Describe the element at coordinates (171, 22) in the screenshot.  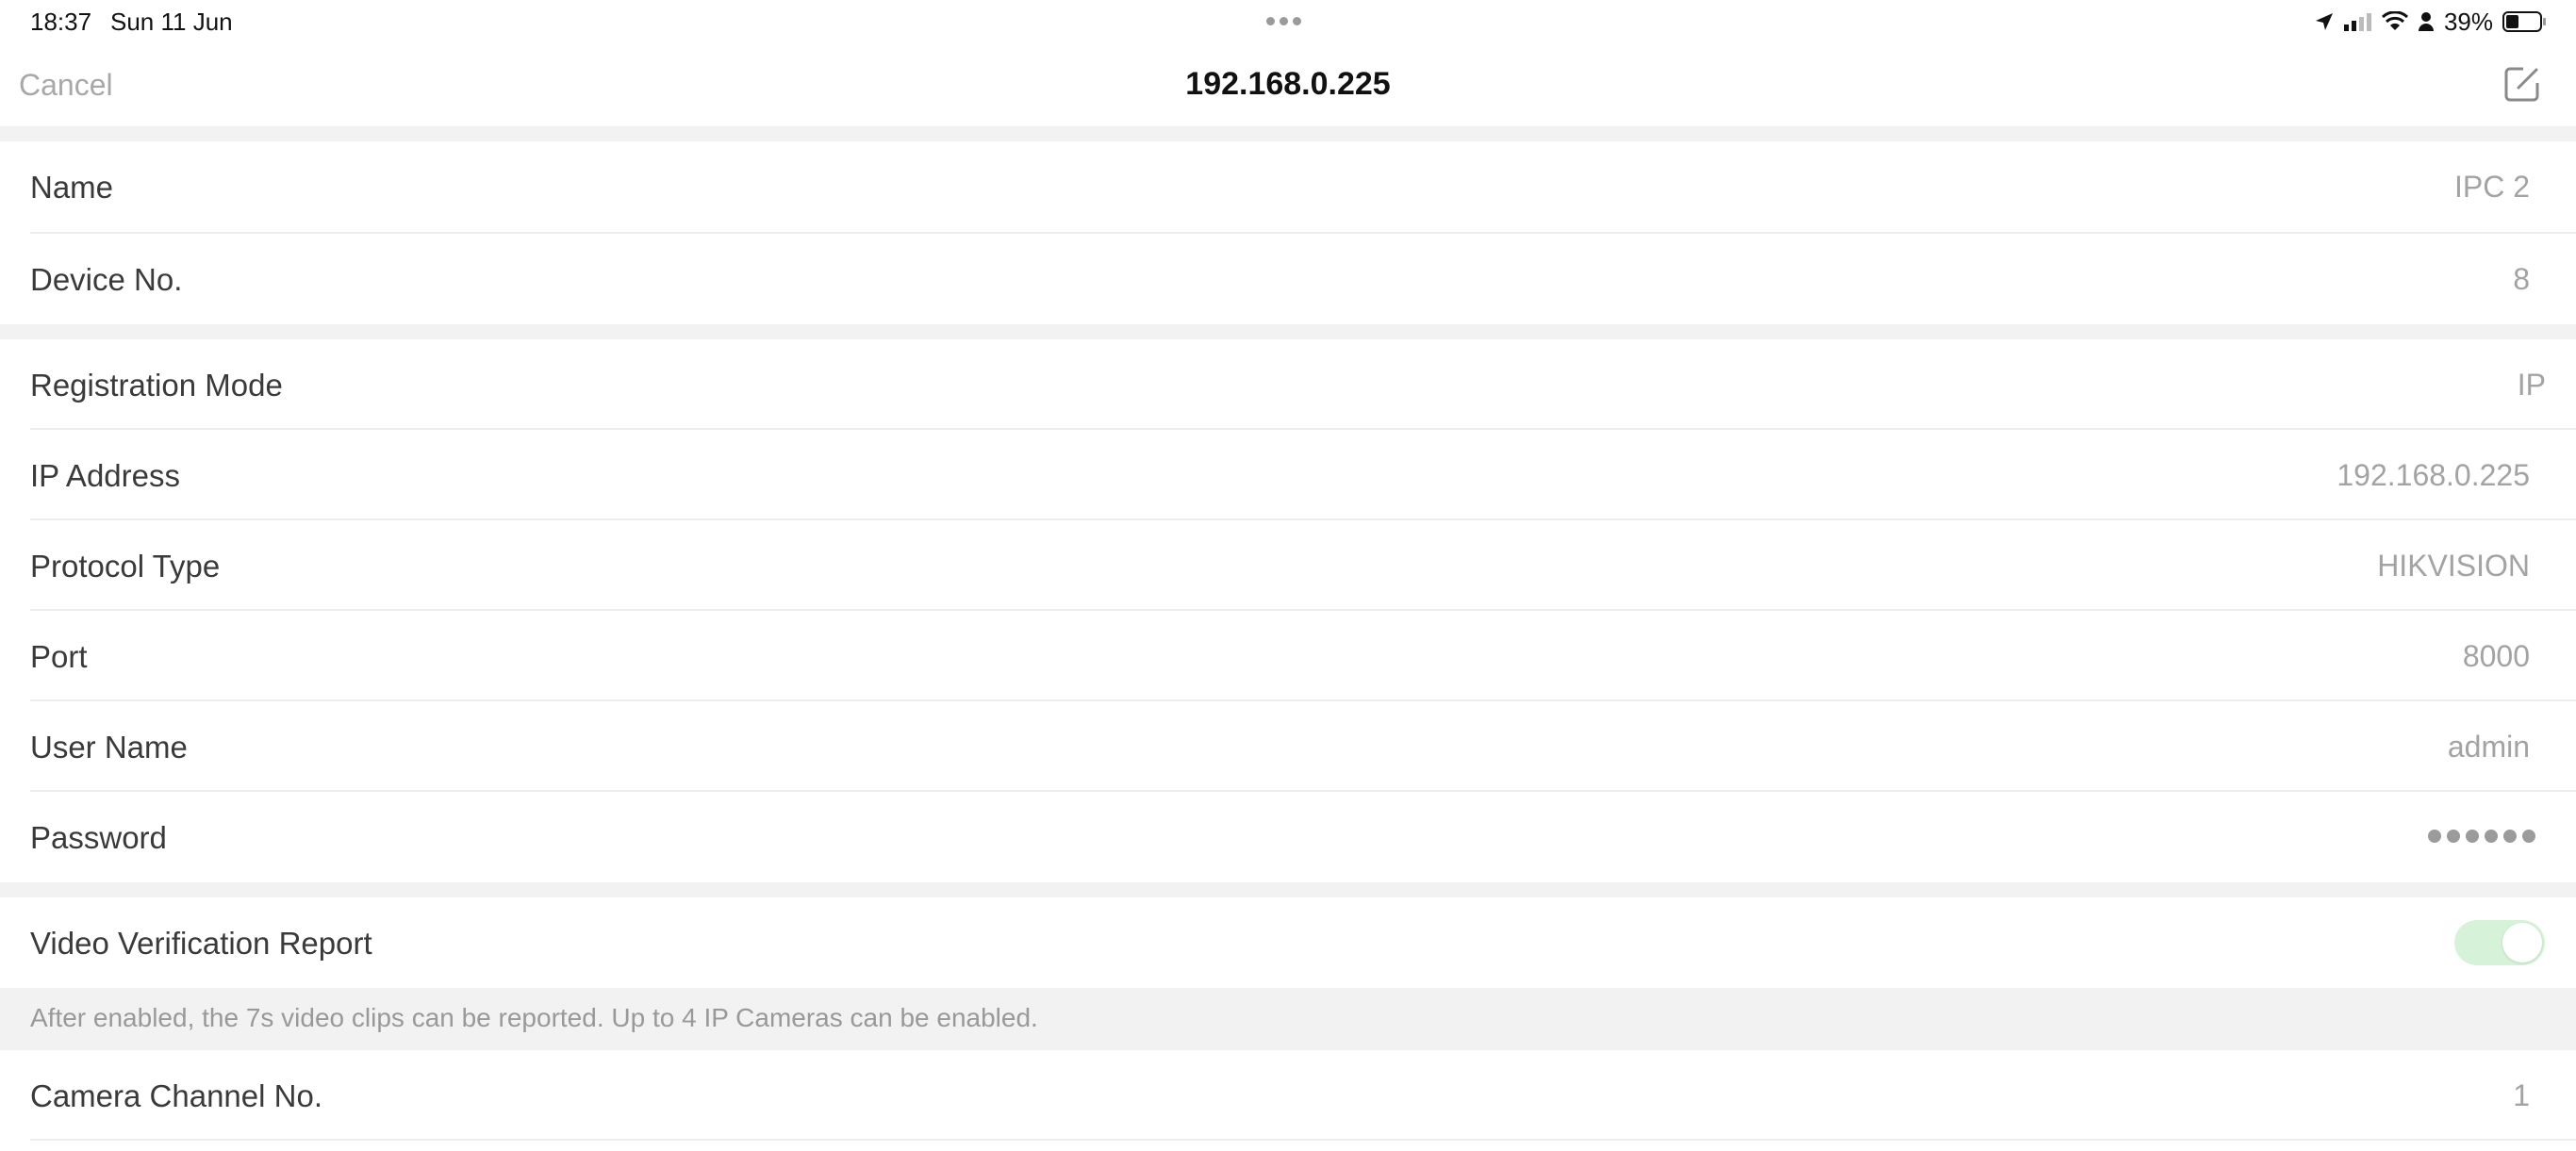
I see `status-date: Sun 11 Jun` at that location.